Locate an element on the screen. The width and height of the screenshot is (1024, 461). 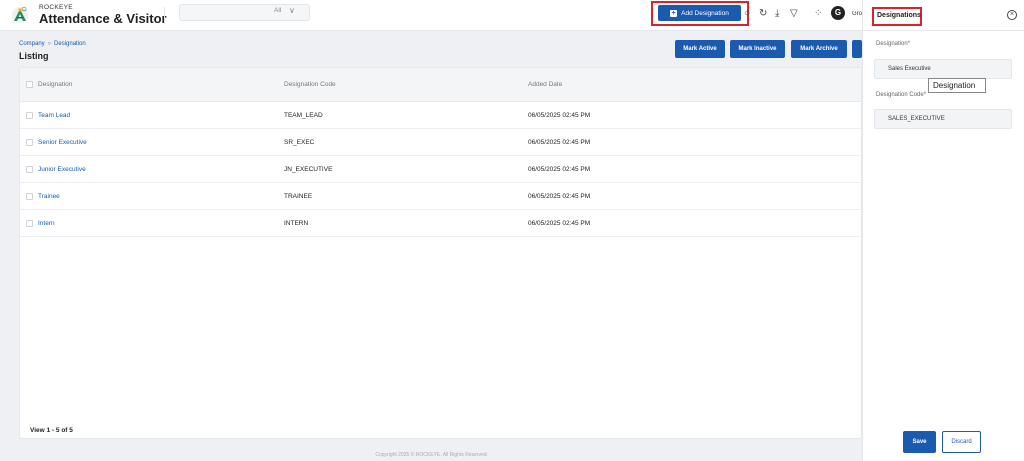
designation-code: TEAM_LEAD is located at coordinates (303, 115).